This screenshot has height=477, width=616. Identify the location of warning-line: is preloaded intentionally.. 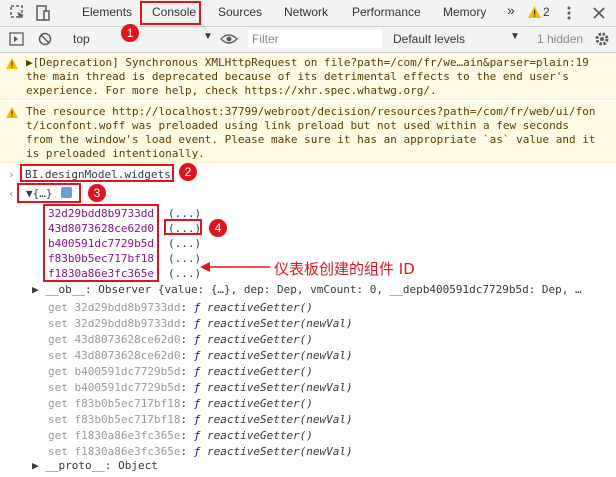
(115, 153).